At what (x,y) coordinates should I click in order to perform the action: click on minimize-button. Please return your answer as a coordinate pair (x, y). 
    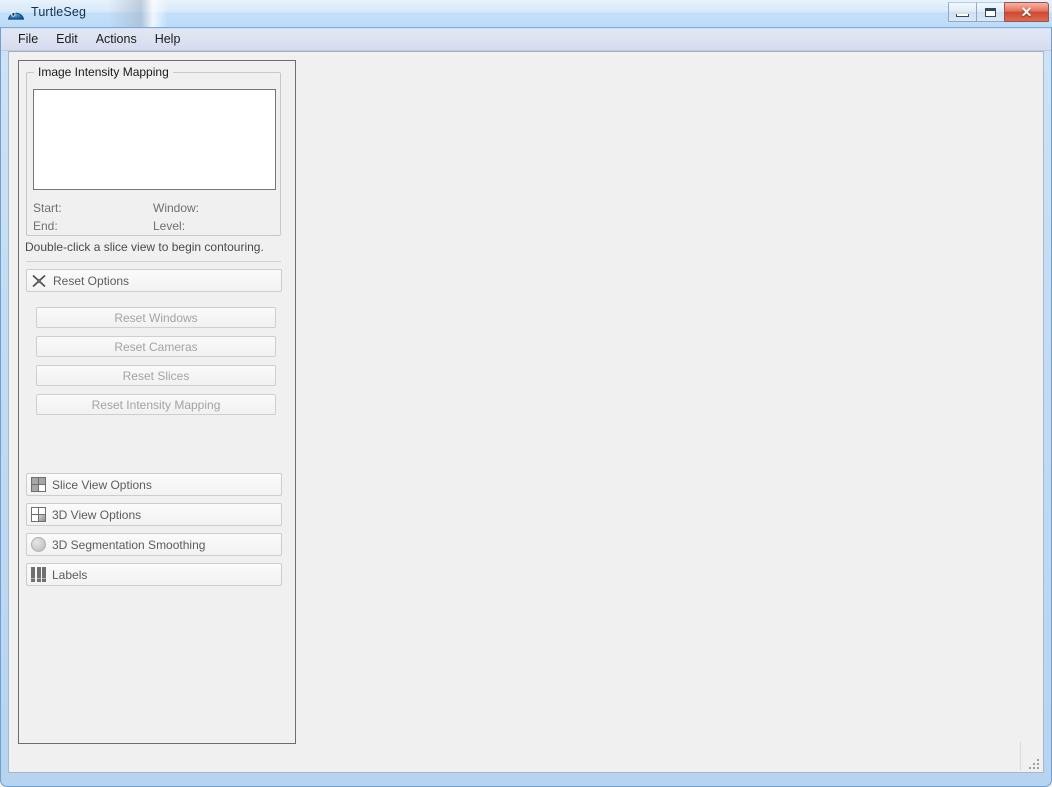
    Looking at the image, I should click on (962, 12).